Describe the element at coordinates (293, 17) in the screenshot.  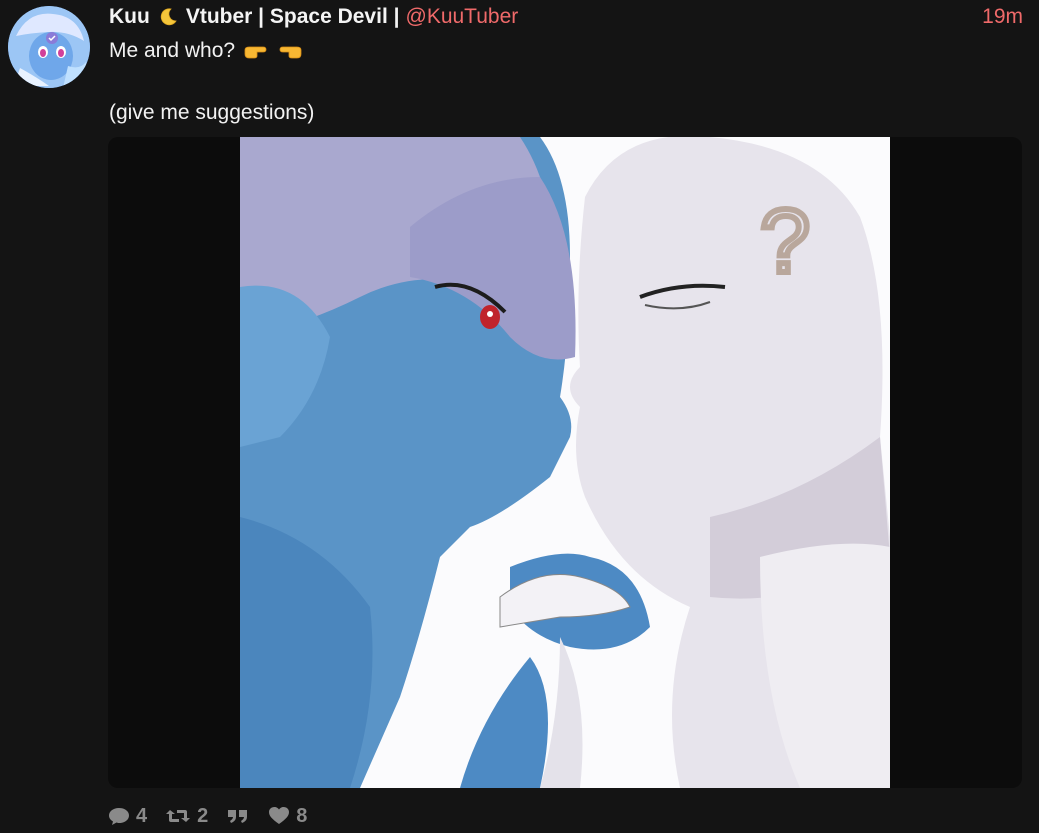
I see `display-name-suffix: Vtuber | Space Devil |` at that location.